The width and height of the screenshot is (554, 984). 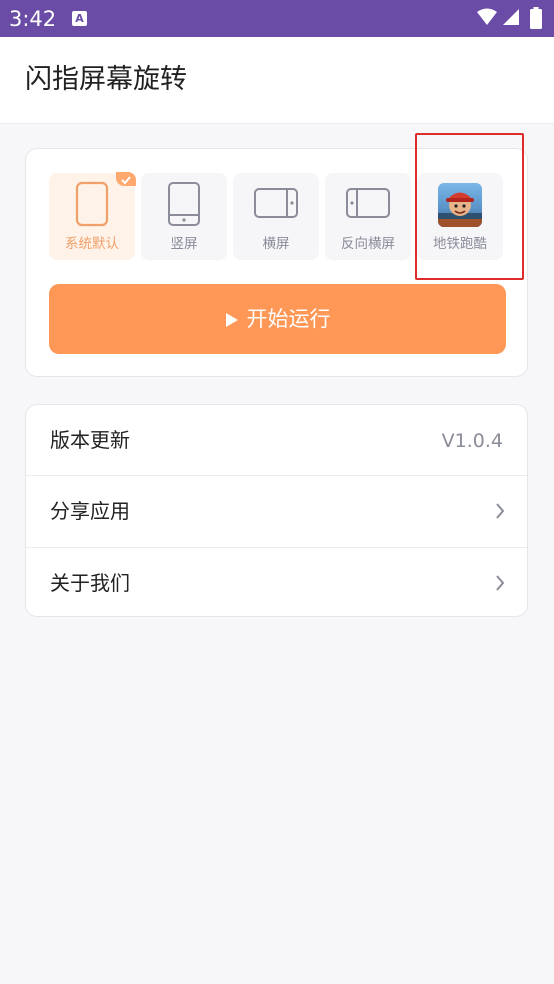 I want to click on status-bar: 3:42 A, so click(x=277, y=18).